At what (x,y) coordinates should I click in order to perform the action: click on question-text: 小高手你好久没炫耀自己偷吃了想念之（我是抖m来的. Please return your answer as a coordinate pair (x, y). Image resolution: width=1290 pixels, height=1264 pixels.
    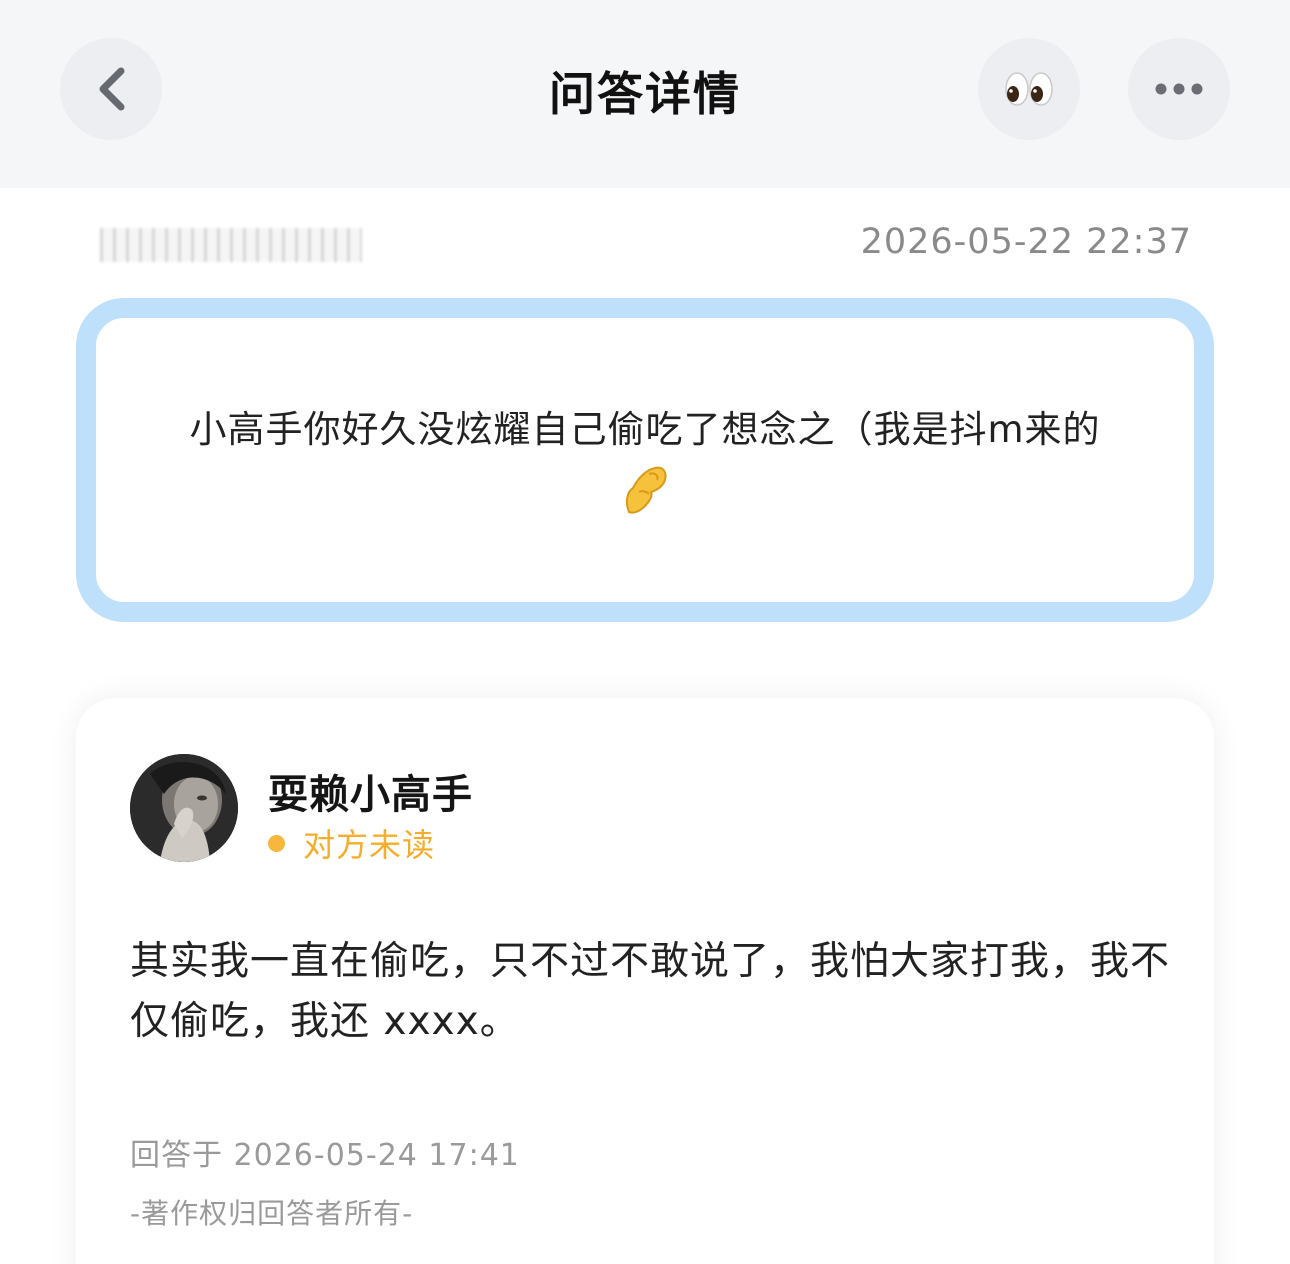
    Looking at the image, I should click on (645, 429).